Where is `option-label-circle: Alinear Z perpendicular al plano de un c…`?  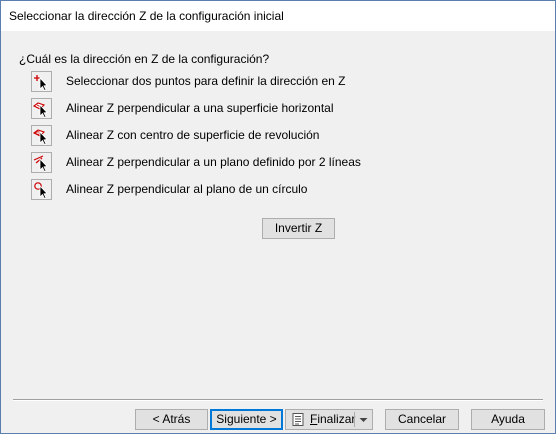 option-label-circle: Alinear Z perpendicular al plano de un c… is located at coordinates (187, 189).